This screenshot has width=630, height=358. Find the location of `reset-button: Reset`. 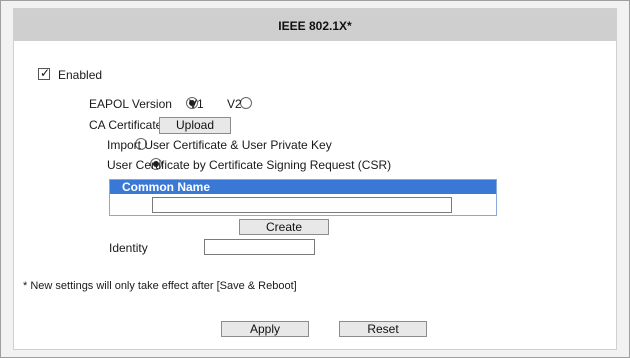

reset-button: Reset is located at coordinates (383, 329).